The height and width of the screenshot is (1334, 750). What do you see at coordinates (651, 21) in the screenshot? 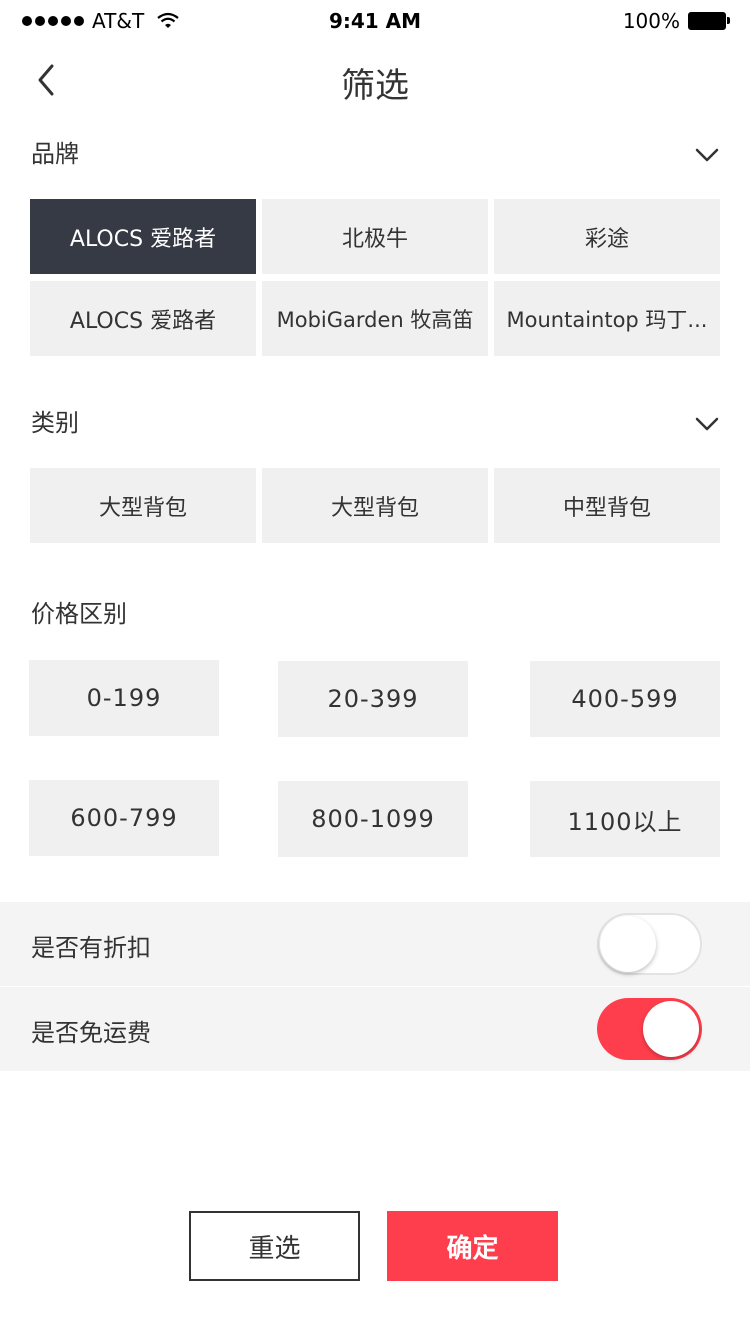
I see `battery-percent: 100%` at bounding box center [651, 21].